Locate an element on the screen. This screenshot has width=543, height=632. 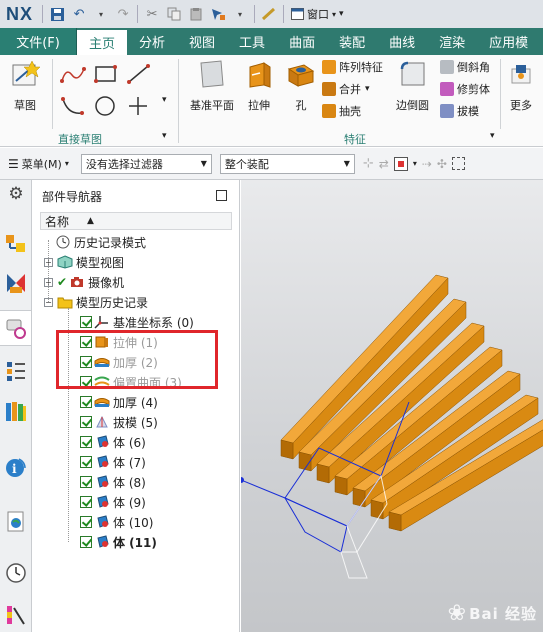
direct-sketch-more-icon: ▾ is located at coordinates (164, 100).